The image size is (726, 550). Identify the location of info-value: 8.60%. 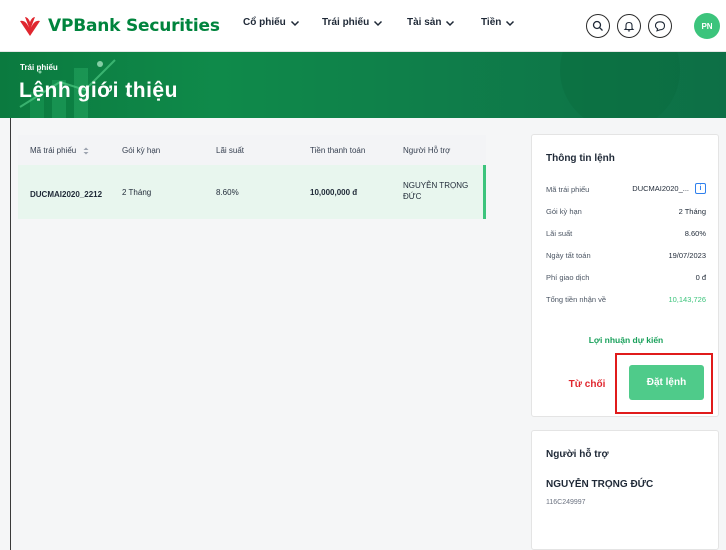
(695, 233).